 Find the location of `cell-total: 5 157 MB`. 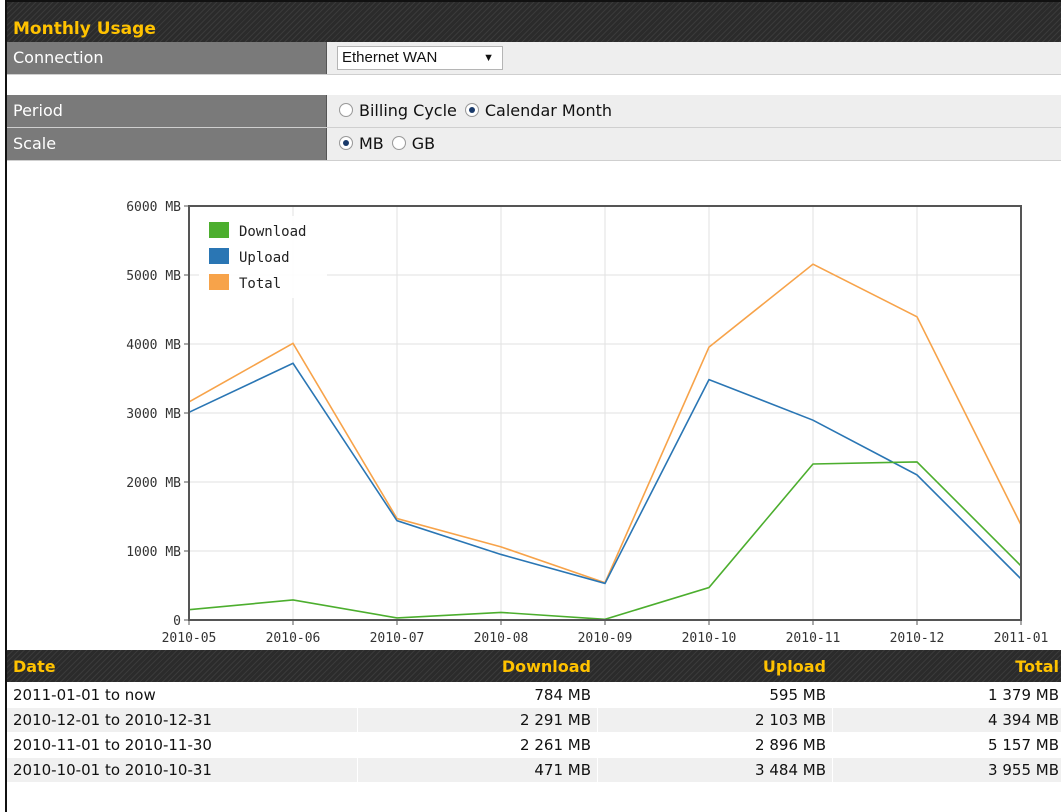

cell-total: 5 157 MB is located at coordinates (1023, 745).